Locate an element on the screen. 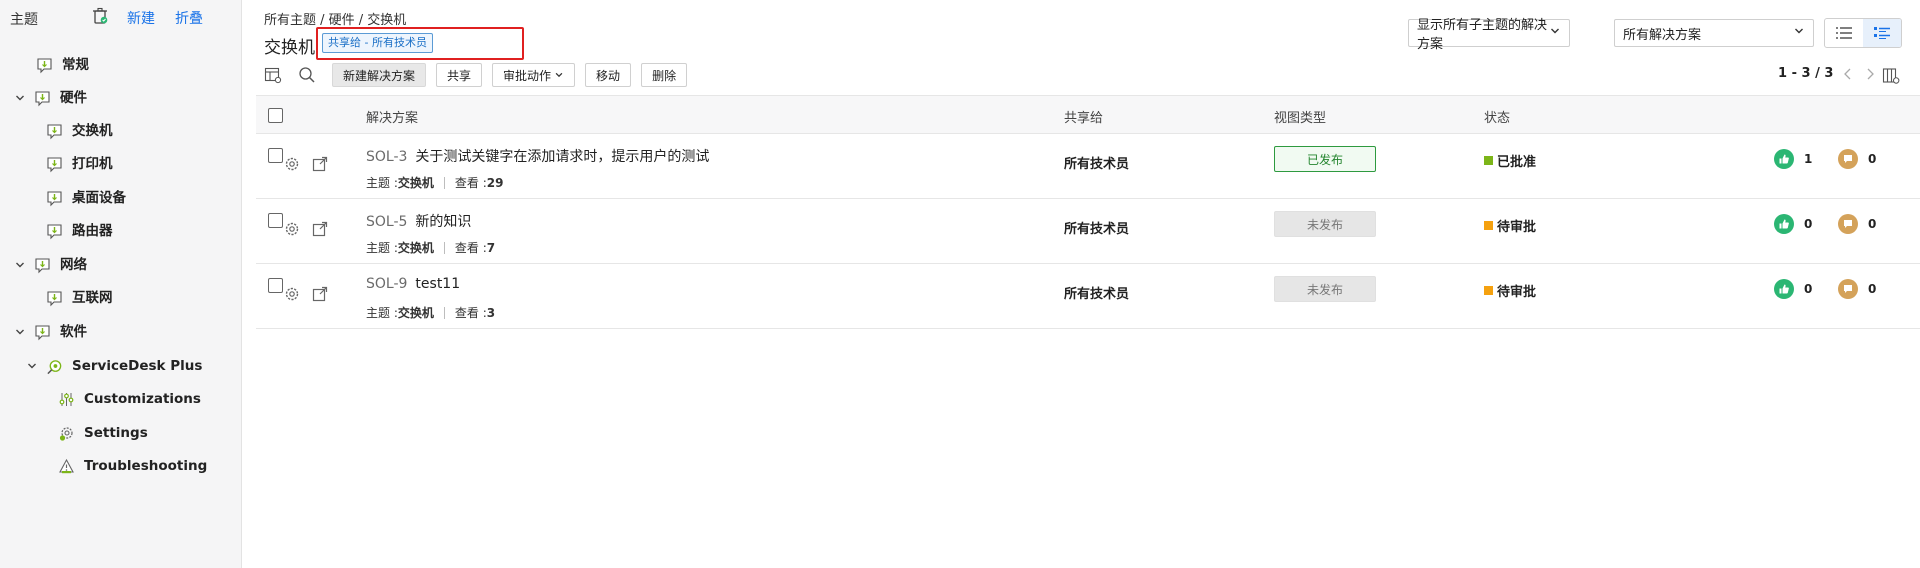  tree-item-troubleshooting: Troubleshooting is located at coordinates (132, 466).